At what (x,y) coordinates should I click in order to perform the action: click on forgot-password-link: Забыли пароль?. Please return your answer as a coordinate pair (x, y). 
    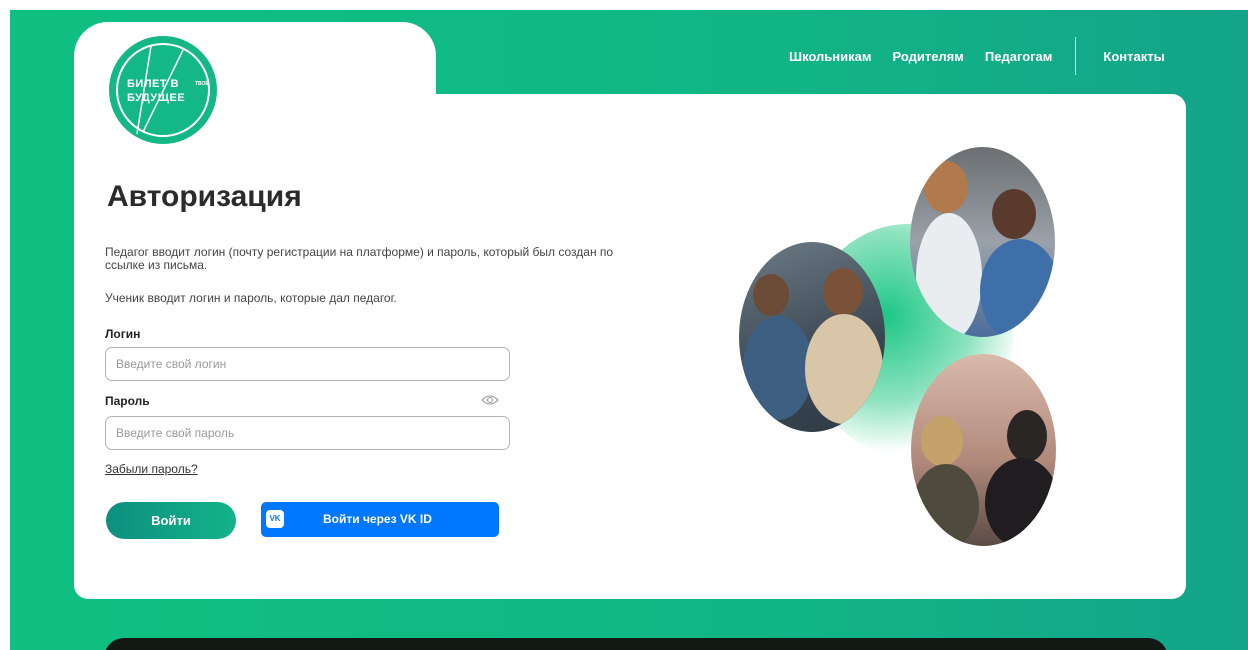
    Looking at the image, I should click on (151, 469).